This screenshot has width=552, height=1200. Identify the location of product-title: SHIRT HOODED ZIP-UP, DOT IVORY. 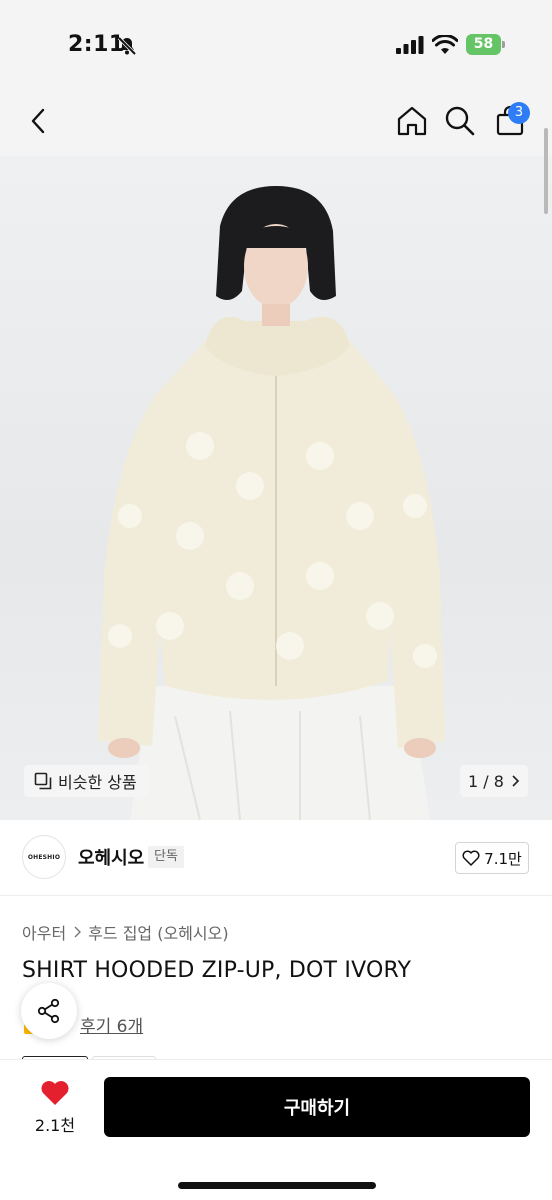
(217, 970).